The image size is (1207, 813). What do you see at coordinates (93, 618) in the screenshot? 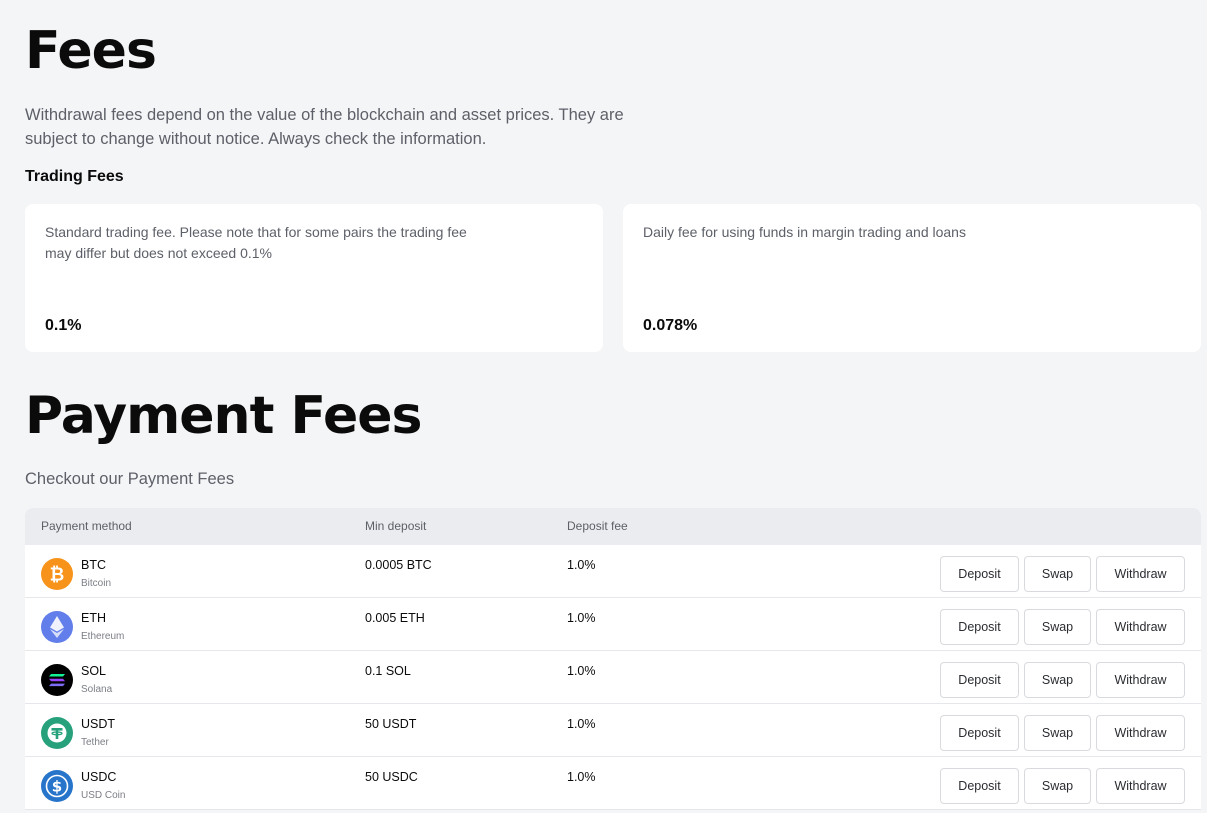
I see `coin-symbol: ETH` at bounding box center [93, 618].